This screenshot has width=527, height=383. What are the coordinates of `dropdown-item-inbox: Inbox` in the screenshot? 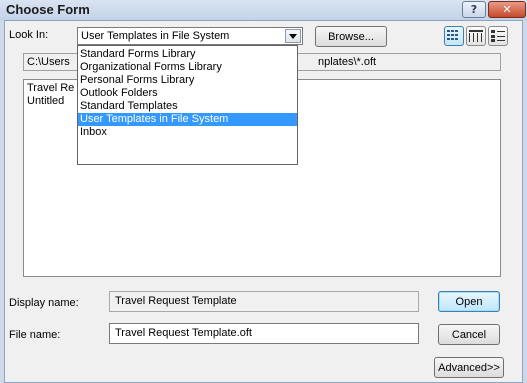 It's located at (187, 132).